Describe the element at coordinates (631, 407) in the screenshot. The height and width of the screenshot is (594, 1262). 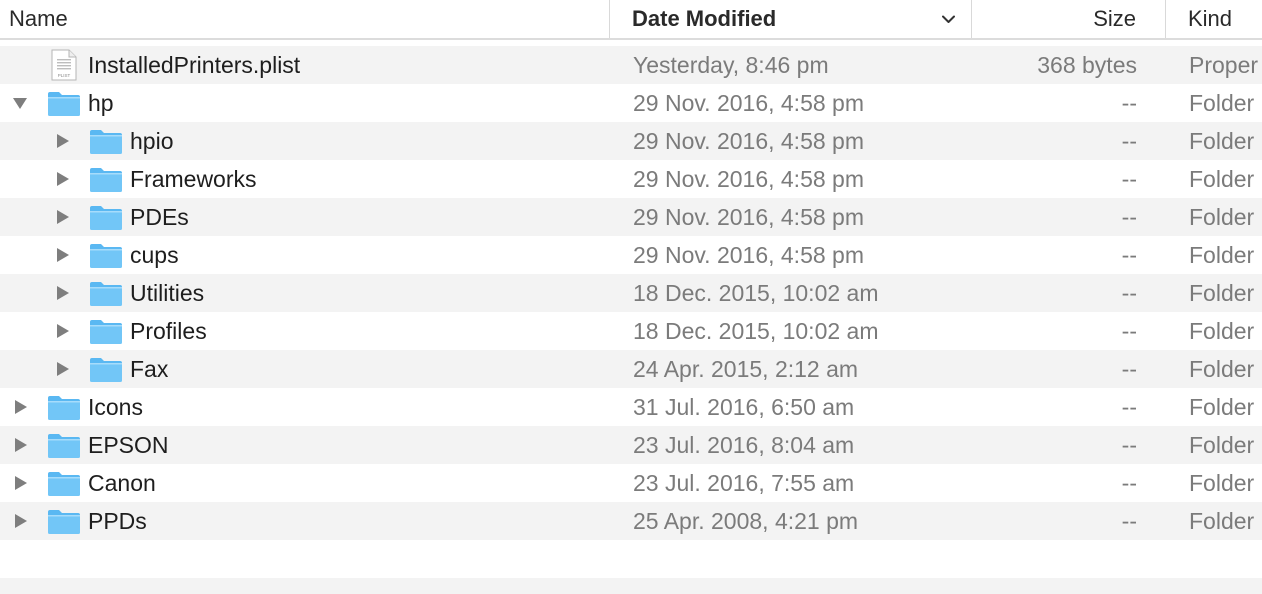
I see `list-row: Icons 31 Jul. 2016, 6:50 am -- Folder` at that location.